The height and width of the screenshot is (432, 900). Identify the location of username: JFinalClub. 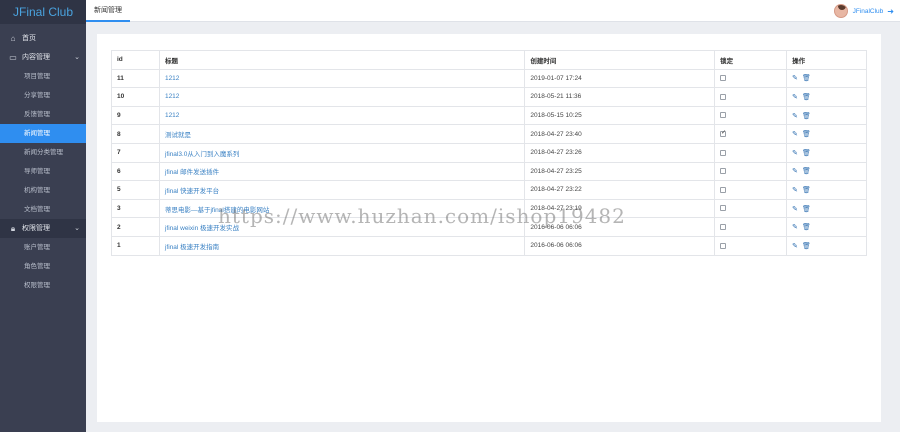
(868, 11).